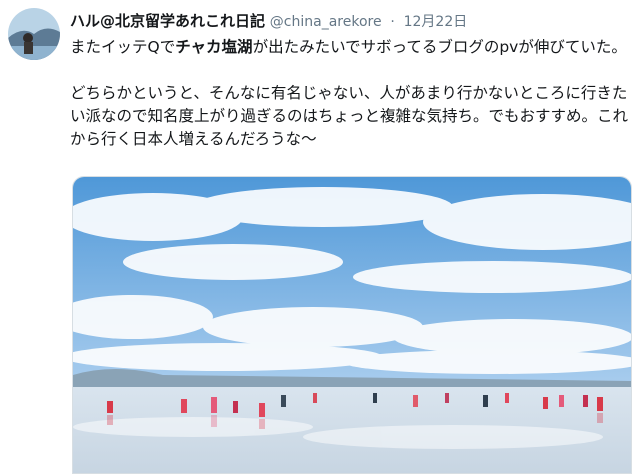  I want to click on display-name: ハル@北京留学あれこれ日記, so click(167, 21).